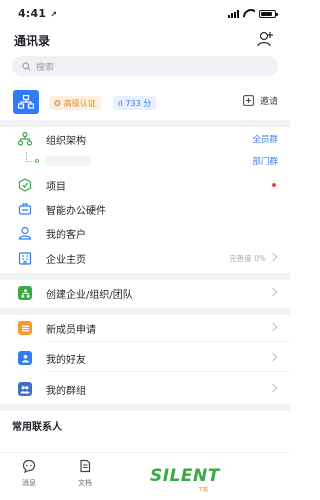 Image resolution: width=320 pixels, height=500 pixels. I want to click on company-home-label: 企业主页, so click(66, 260).